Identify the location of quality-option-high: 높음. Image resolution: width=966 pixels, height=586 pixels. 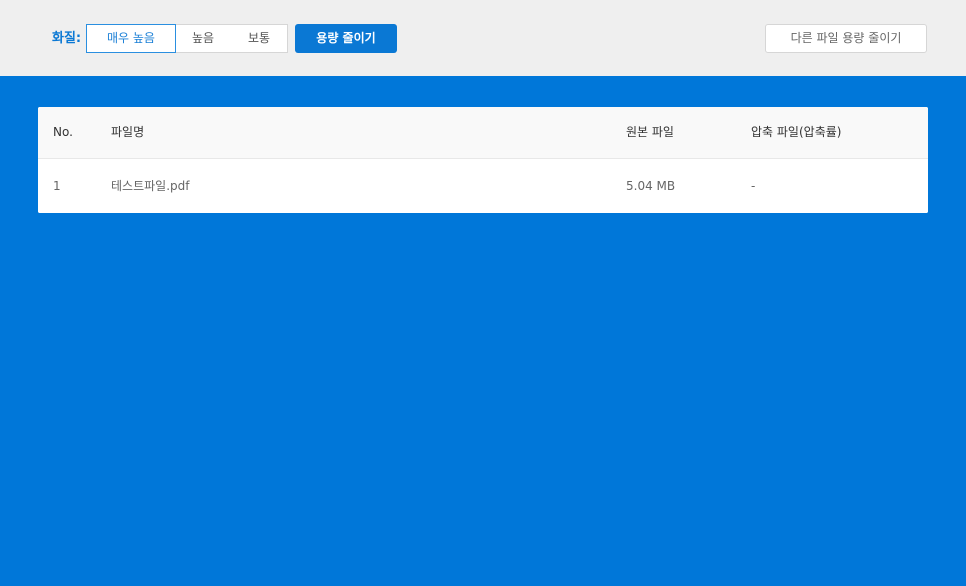
(203, 38).